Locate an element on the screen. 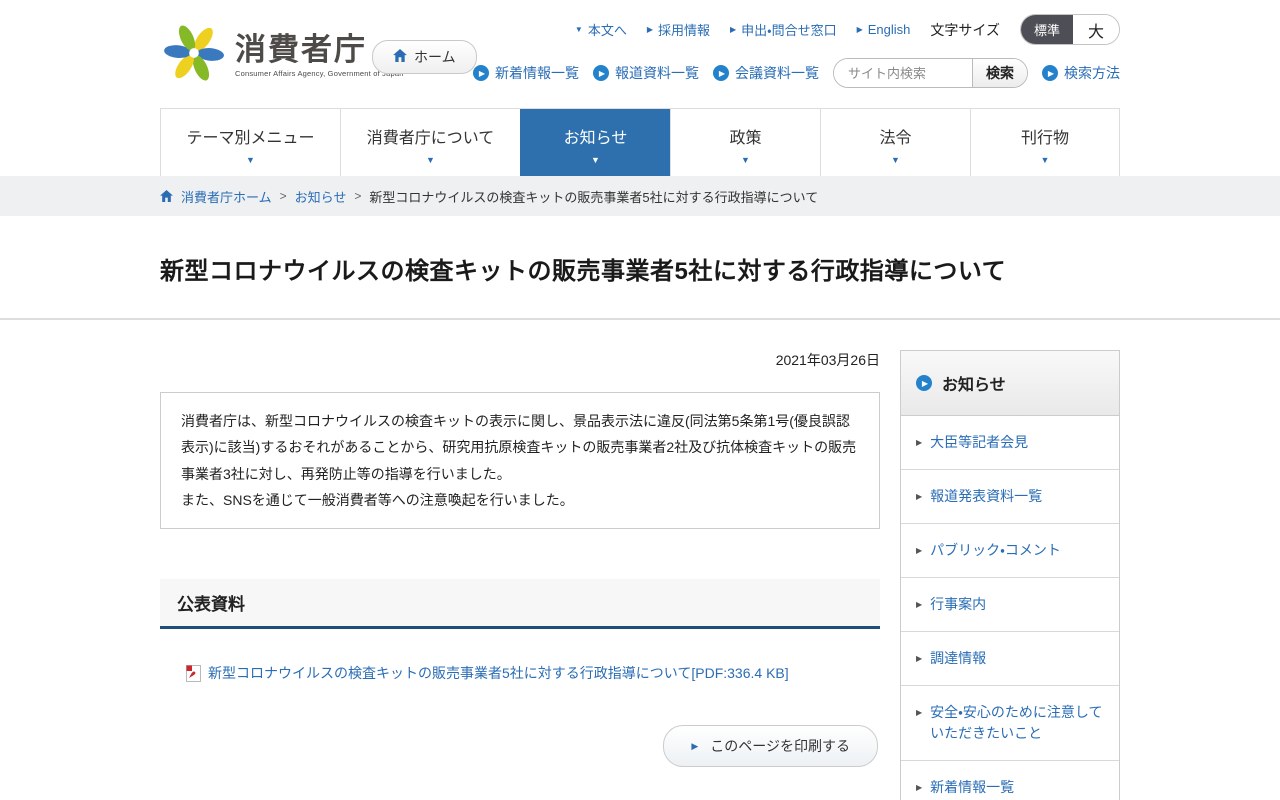 The width and height of the screenshot is (1280, 800). english-link: English is located at coordinates (884, 29).